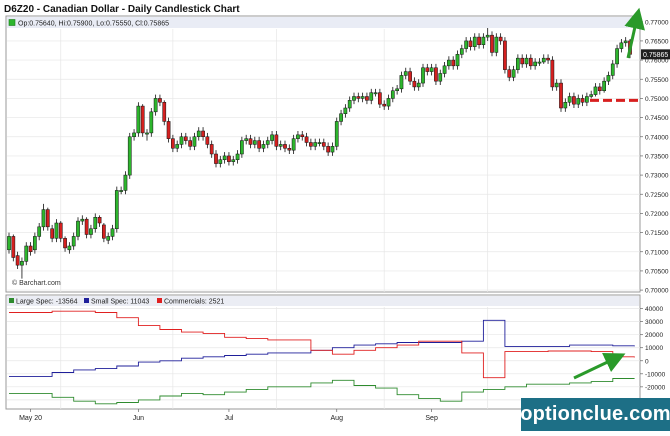 This screenshot has width=670, height=436. What do you see at coordinates (138, 418) in the screenshot?
I see `x-tick-label: Jun` at bounding box center [138, 418].